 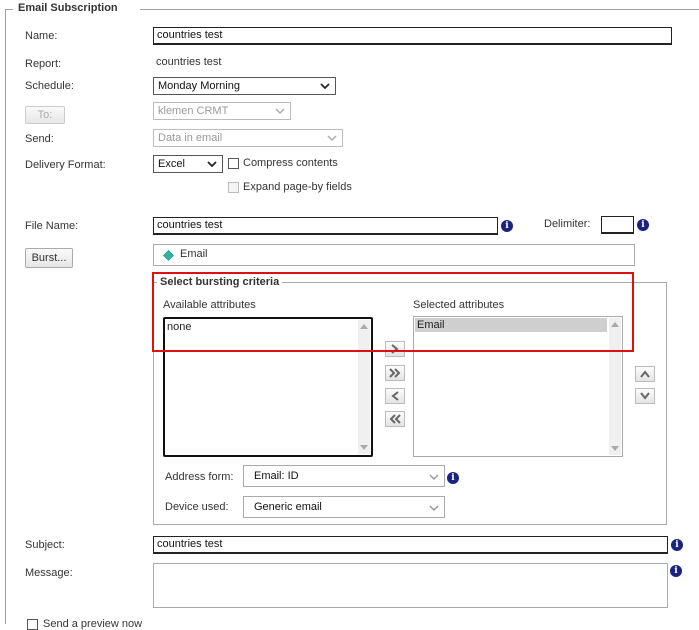 I want to click on address-form-select: Email: ID, so click(x=344, y=476).